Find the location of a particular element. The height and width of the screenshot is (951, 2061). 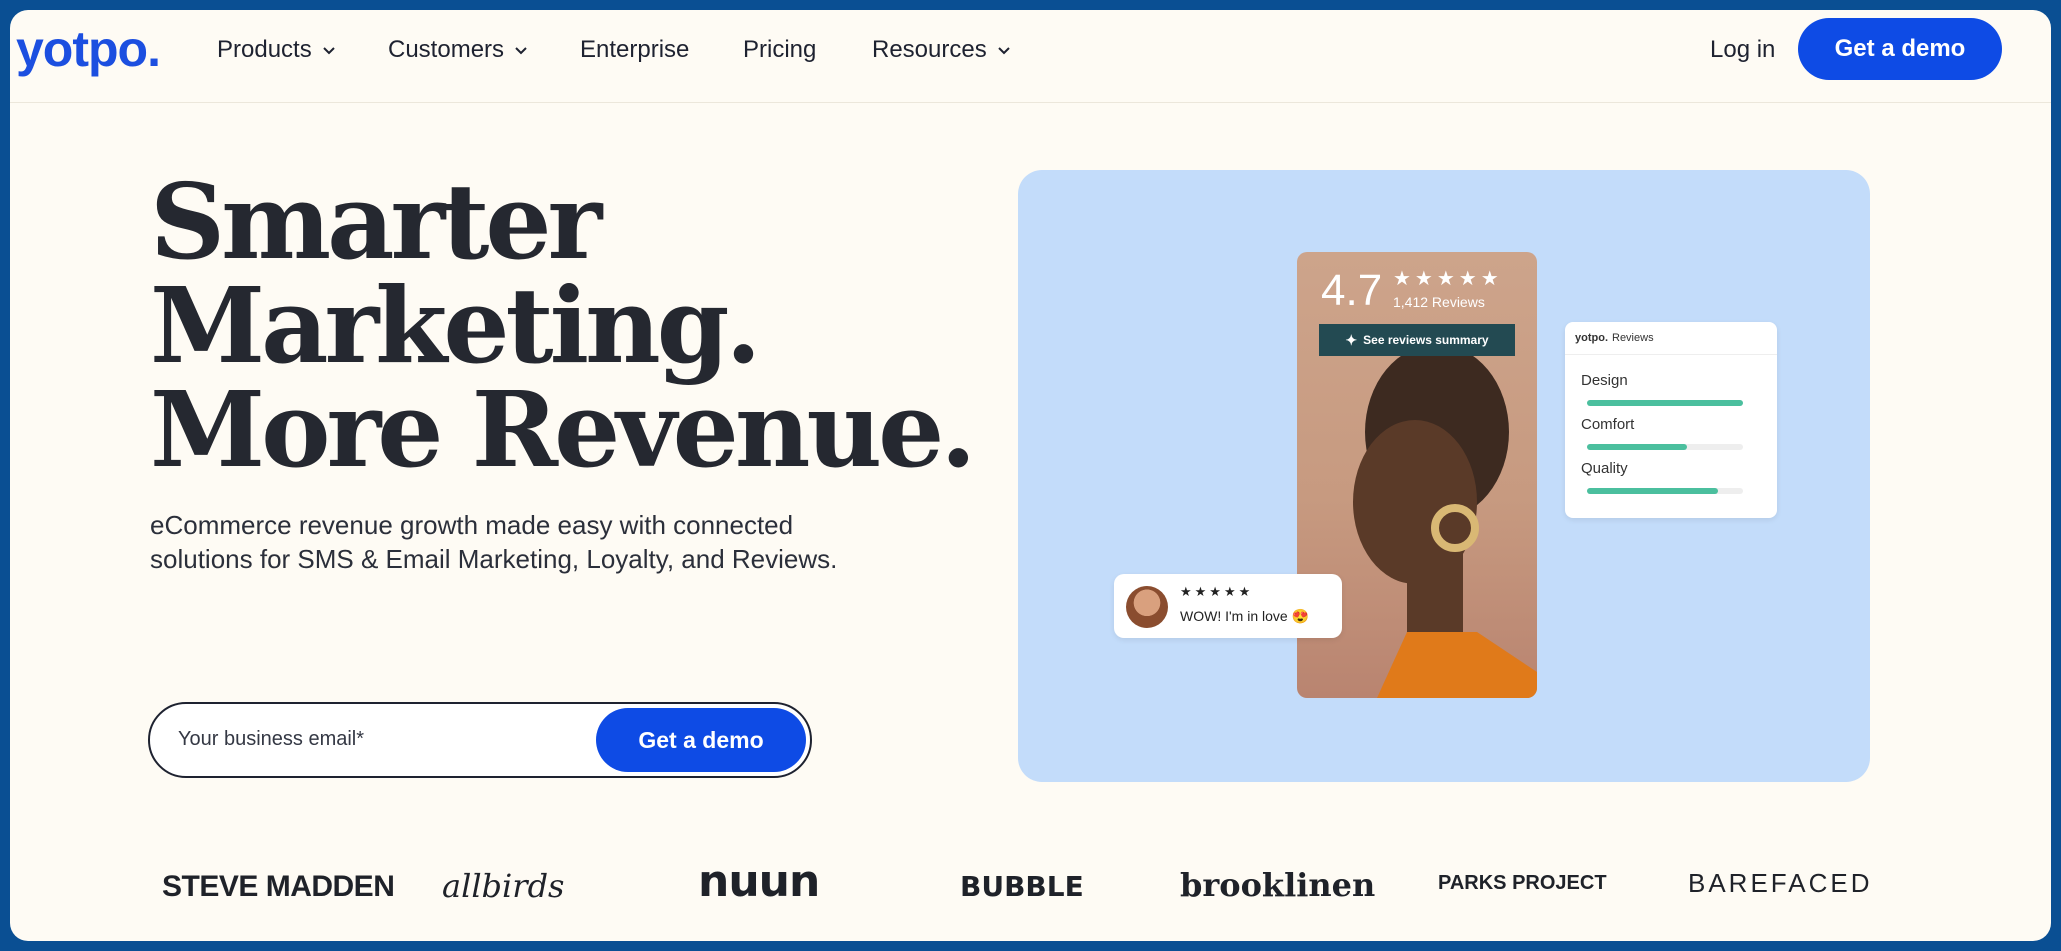

rating-label-quality: Quality is located at coordinates (1604, 468).